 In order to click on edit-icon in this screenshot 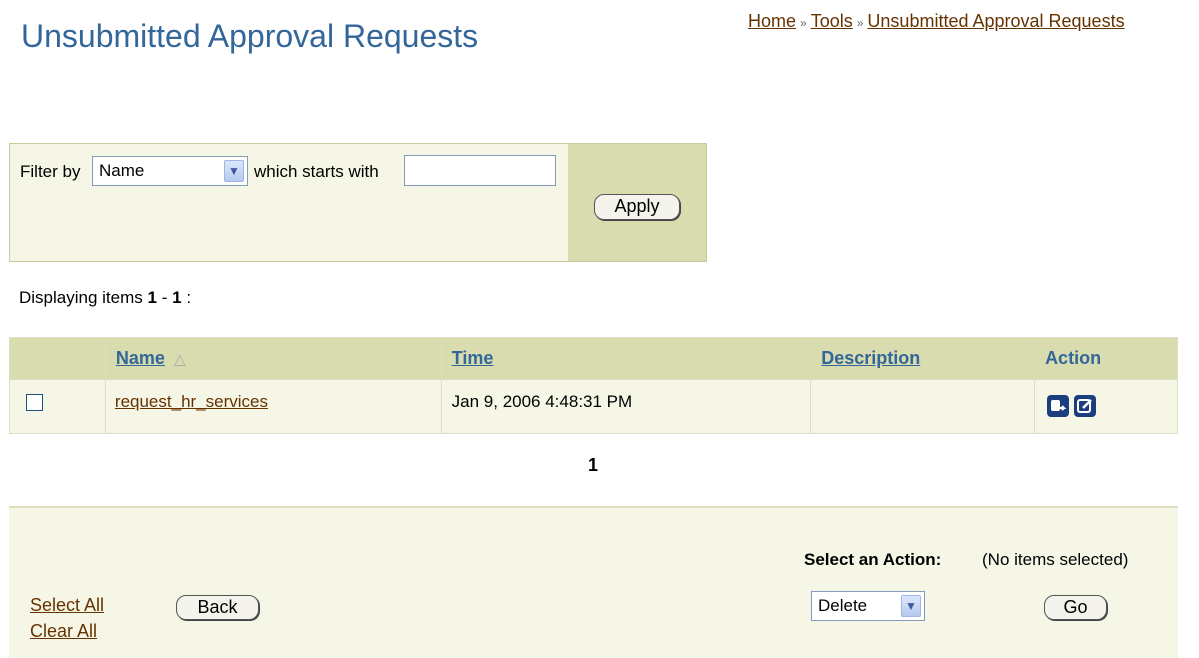, I will do `click(1085, 406)`.